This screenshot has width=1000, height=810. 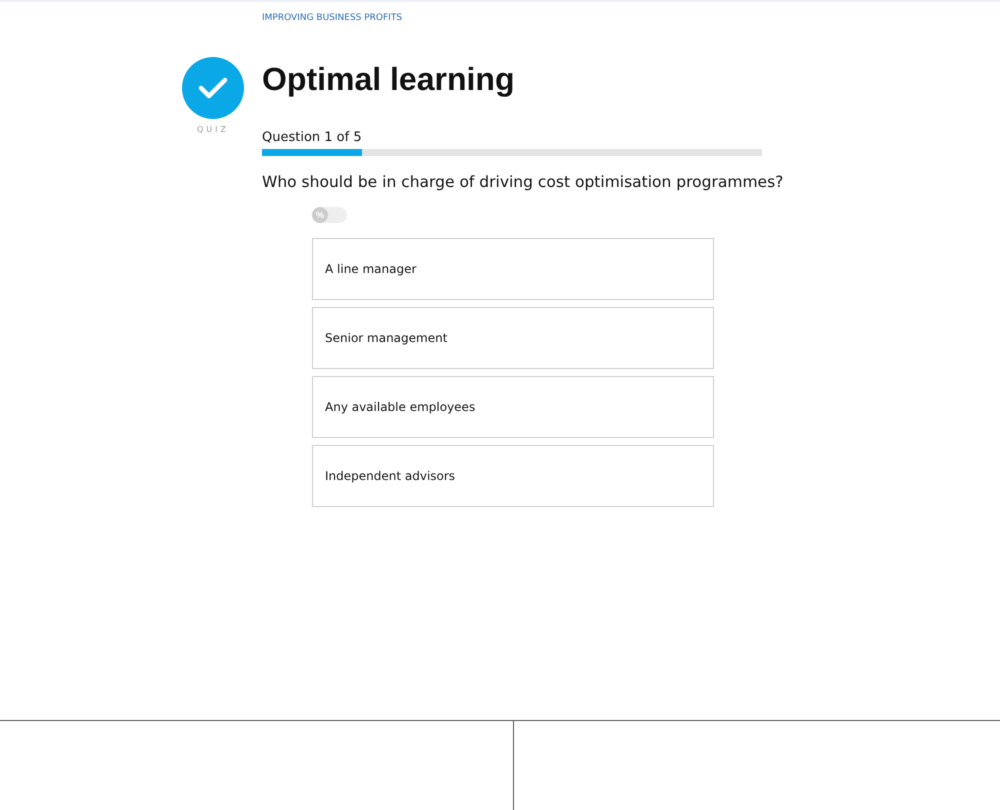 I want to click on question-counter: Question 1 of 5, so click(x=312, y=137).